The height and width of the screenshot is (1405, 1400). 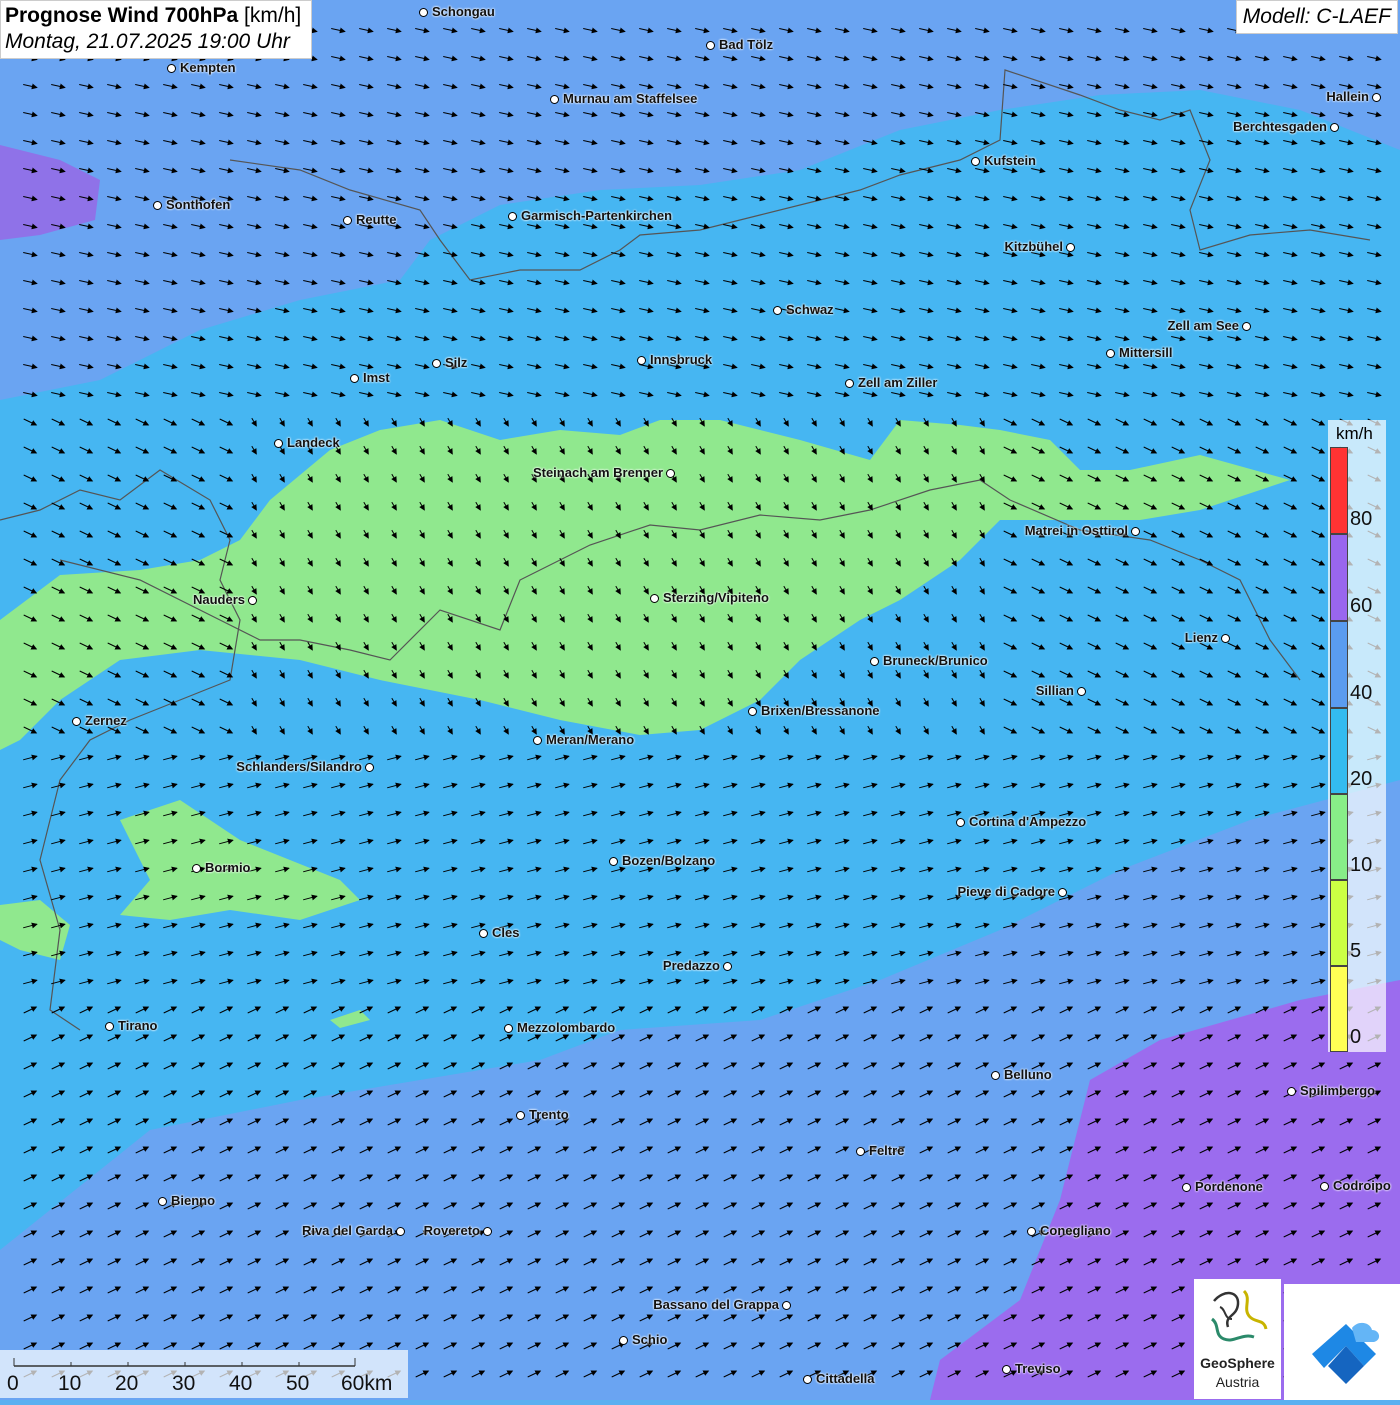 I want to click on city-label: Imst, so click(x=376, y=377).